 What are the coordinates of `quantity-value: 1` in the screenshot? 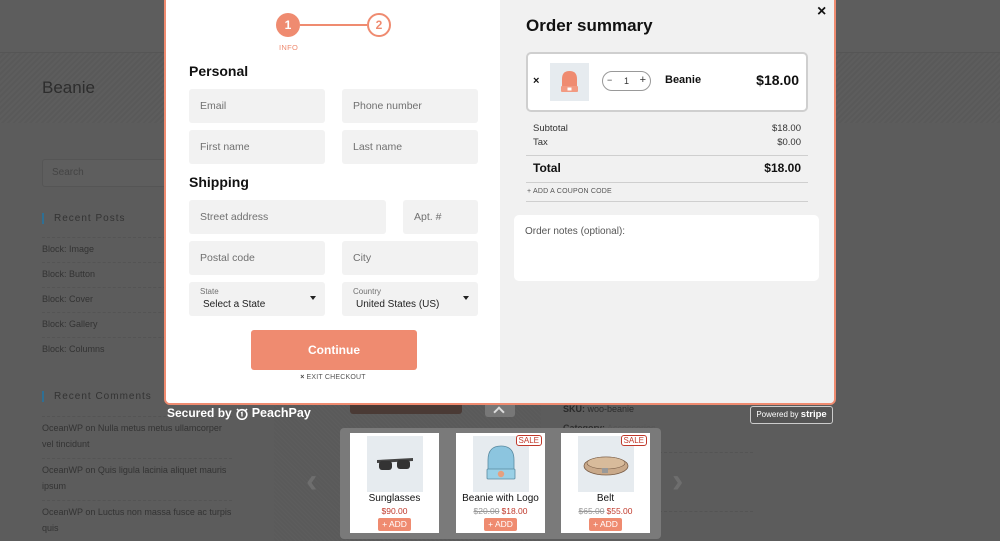 It's located at (627, 81).